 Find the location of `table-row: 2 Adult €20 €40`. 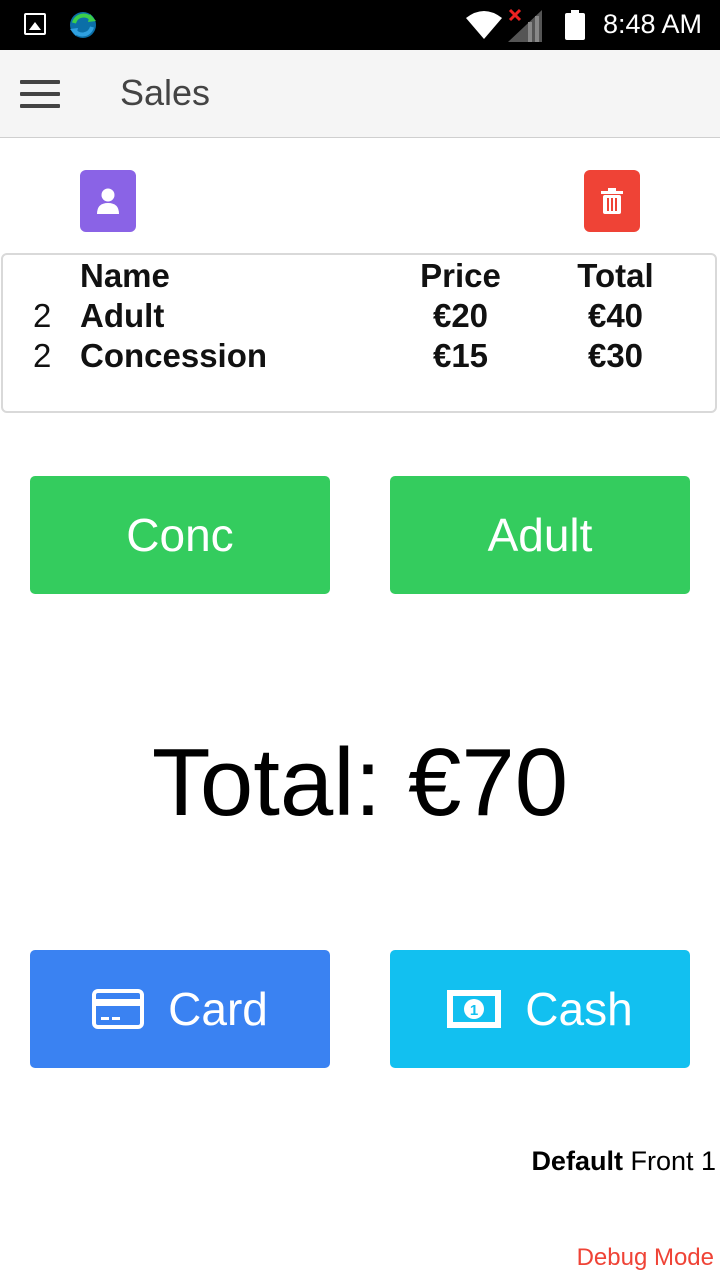

table-row: 2 Adult €20 €40 is located at coordinates (359, 317).